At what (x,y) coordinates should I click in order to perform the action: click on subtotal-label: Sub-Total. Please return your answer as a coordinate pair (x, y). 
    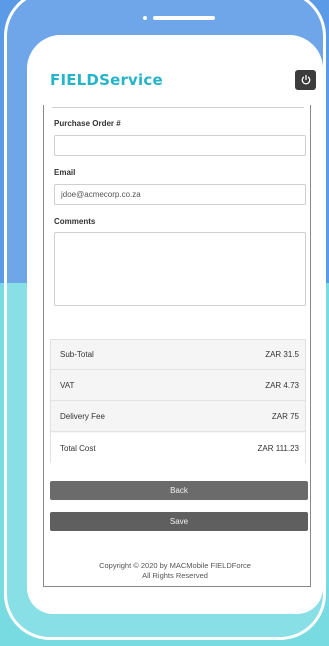
    Looking at the image, I should click on (77, 354).